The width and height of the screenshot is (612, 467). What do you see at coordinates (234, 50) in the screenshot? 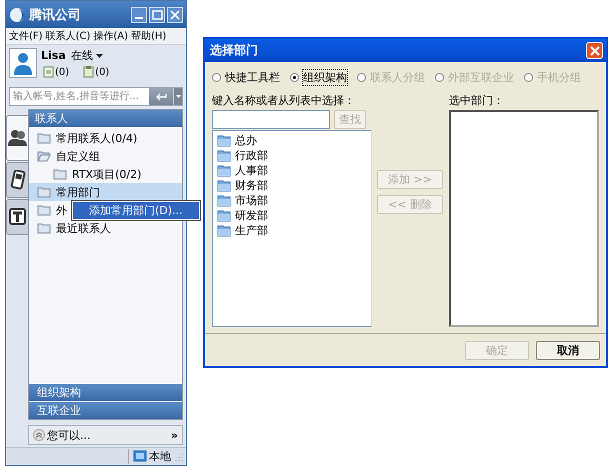
I see `window-title: 选择部门` at bounding box center [234, 50].